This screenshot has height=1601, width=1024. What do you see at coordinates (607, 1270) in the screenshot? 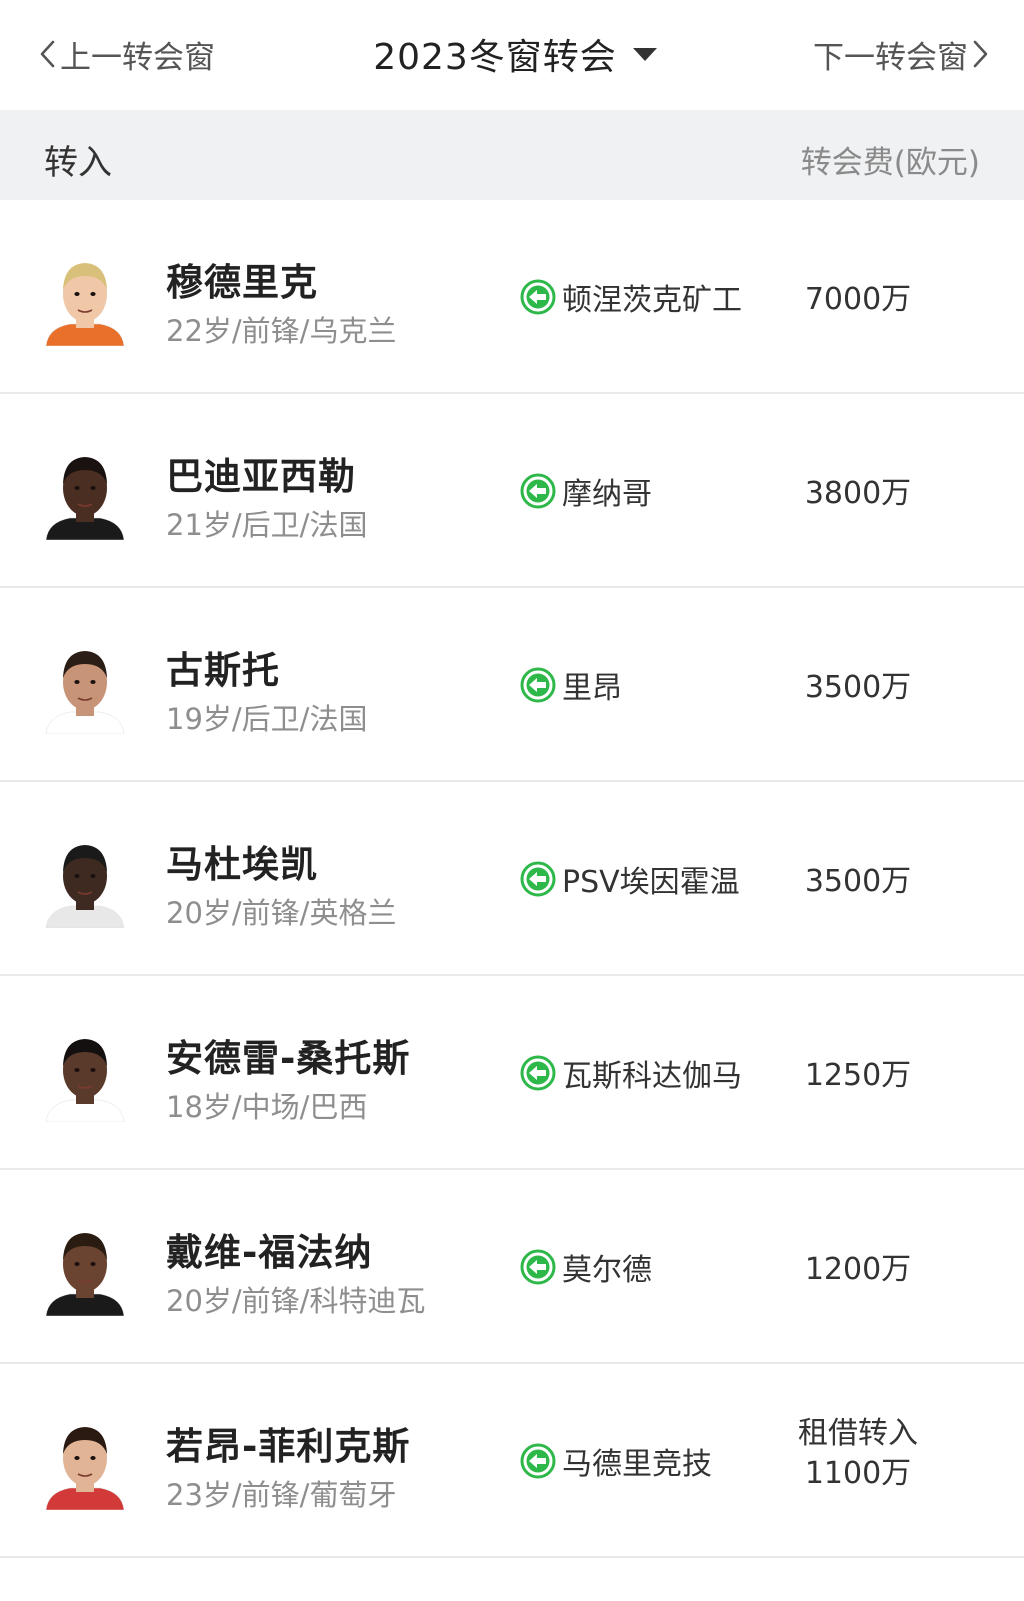
I see `from-club-name: 莫尔德` at bounding box center [607, 1270].